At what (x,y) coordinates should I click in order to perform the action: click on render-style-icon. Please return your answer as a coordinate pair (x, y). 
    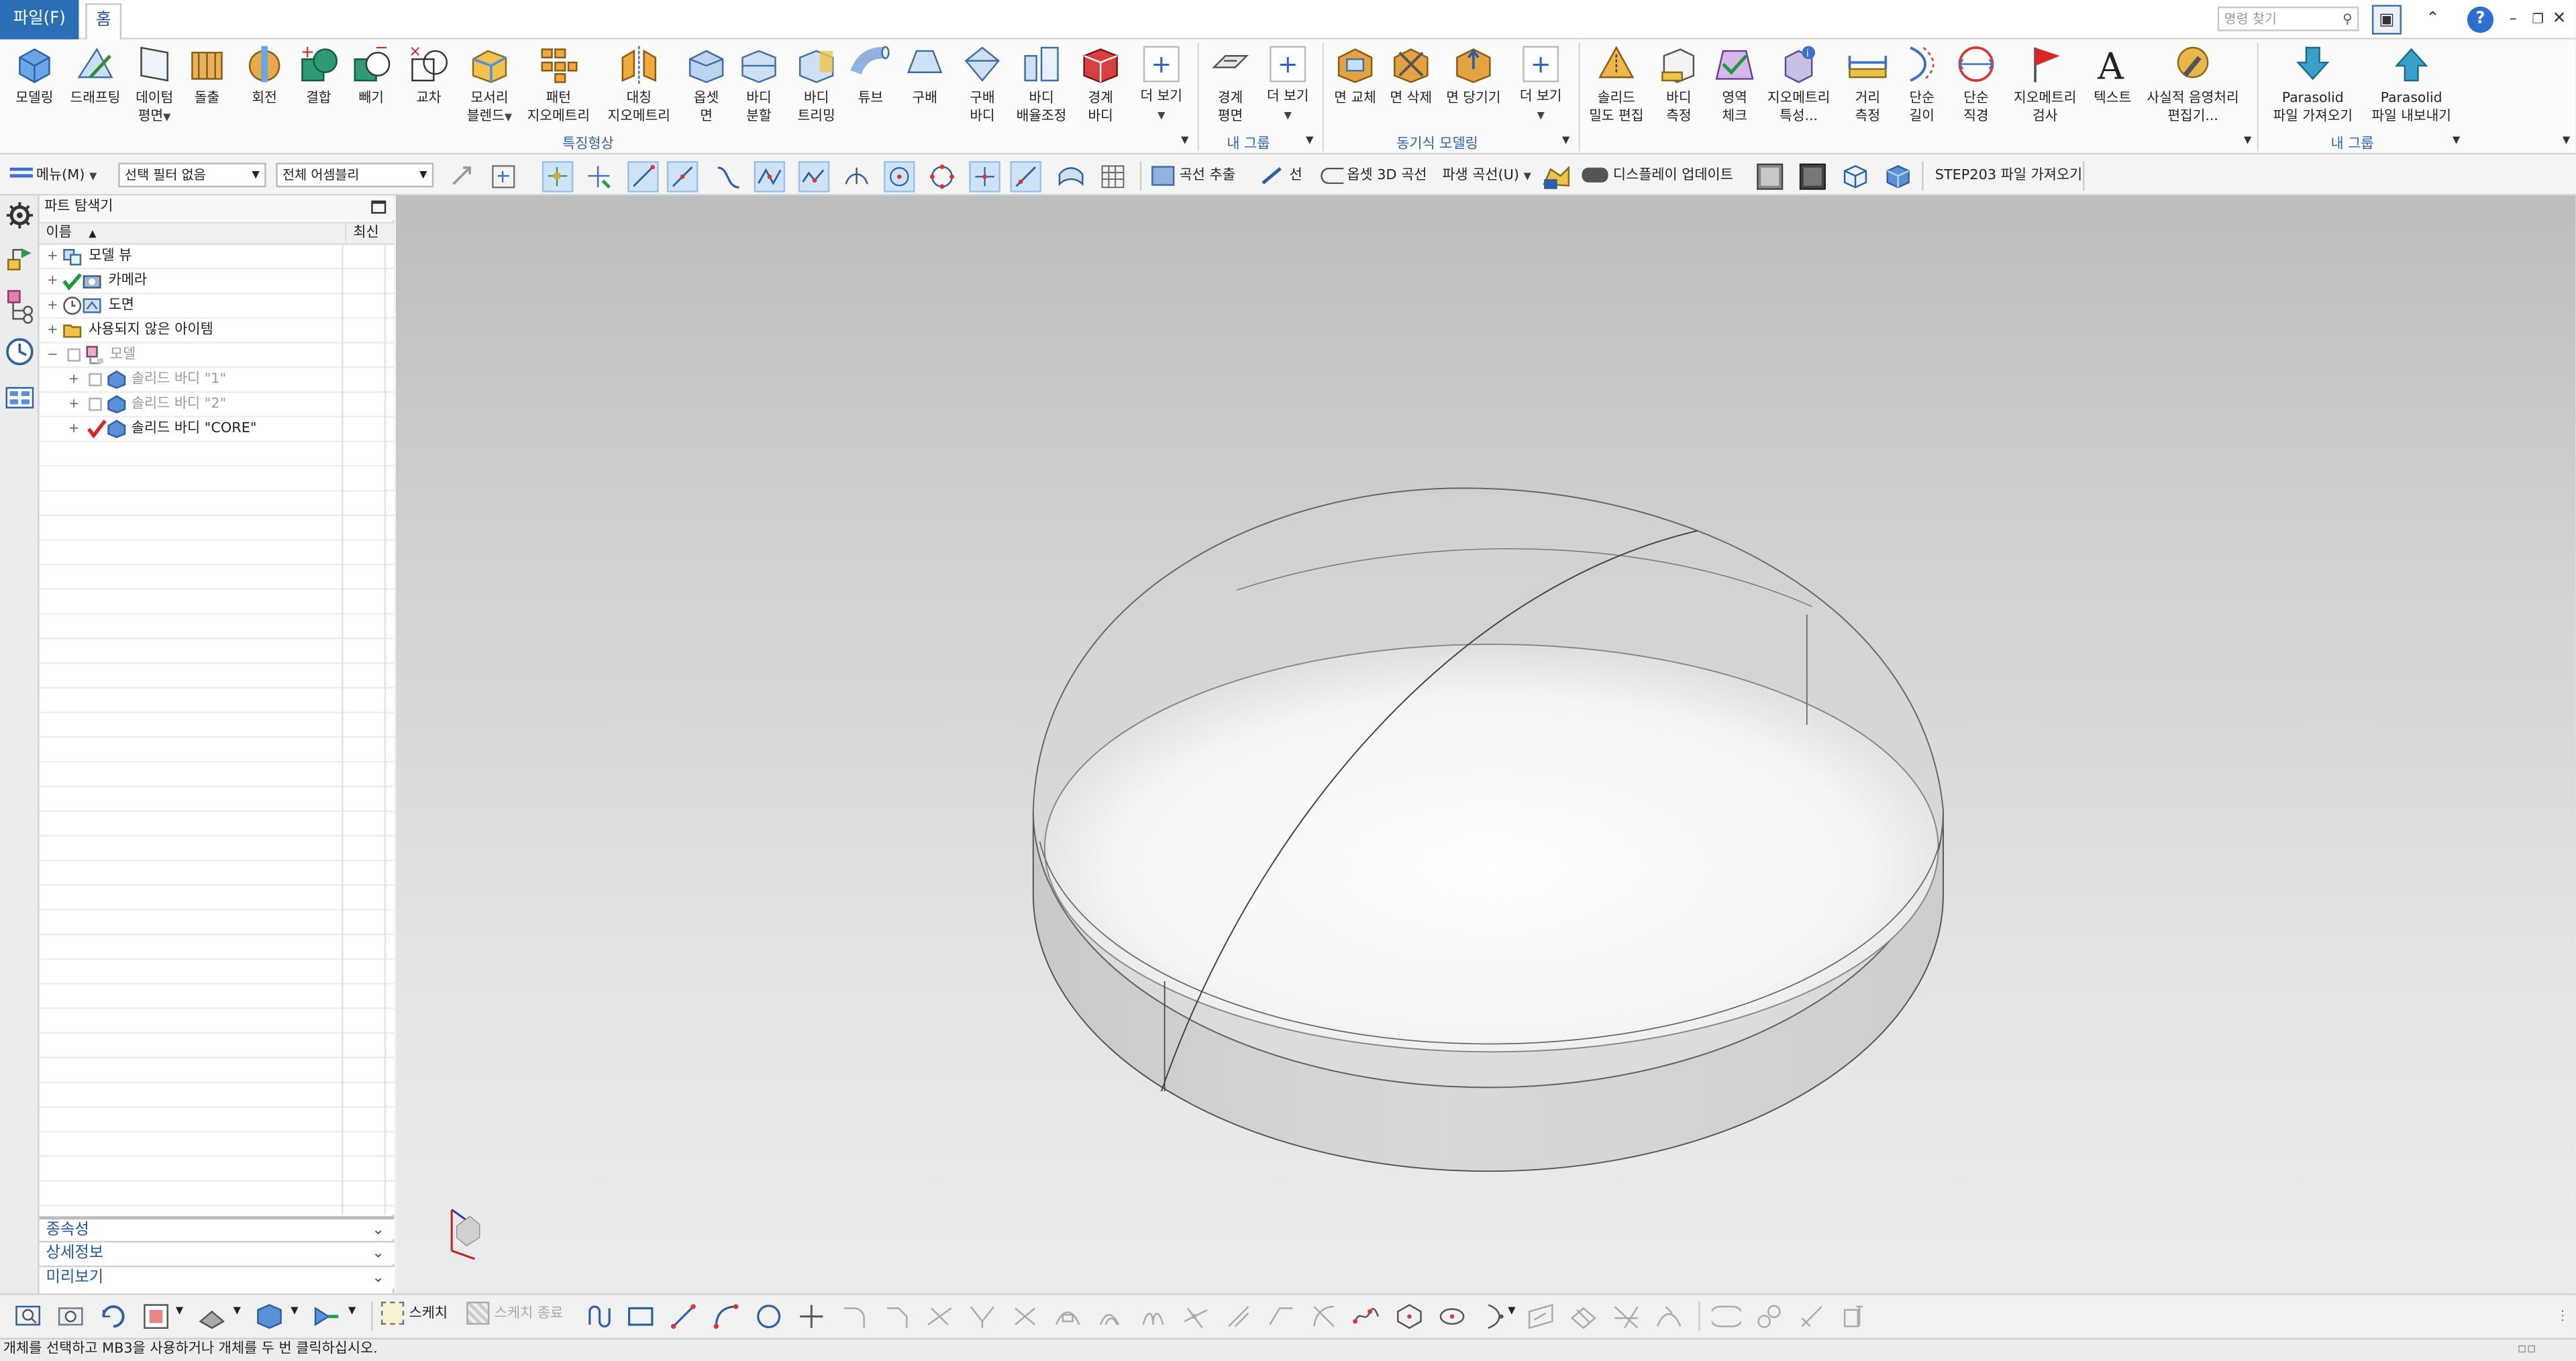
    Looking at the image, I should click on (212, 1316).